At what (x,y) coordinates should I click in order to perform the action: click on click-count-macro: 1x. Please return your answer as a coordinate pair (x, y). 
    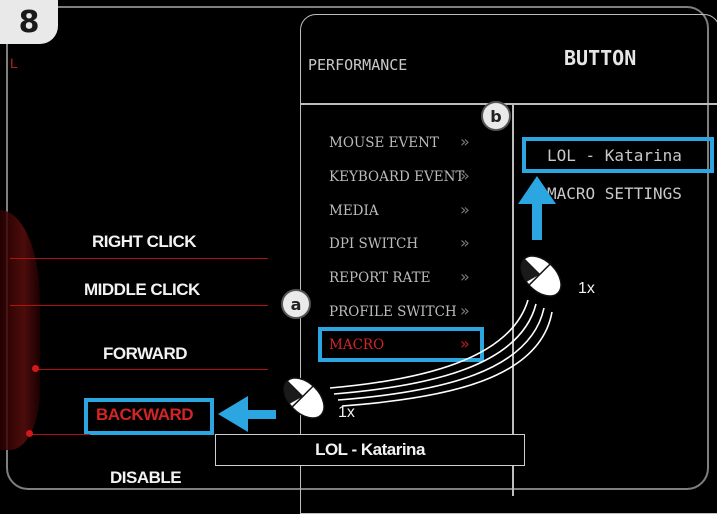
    Looking at the image, I should click on (346, 412).